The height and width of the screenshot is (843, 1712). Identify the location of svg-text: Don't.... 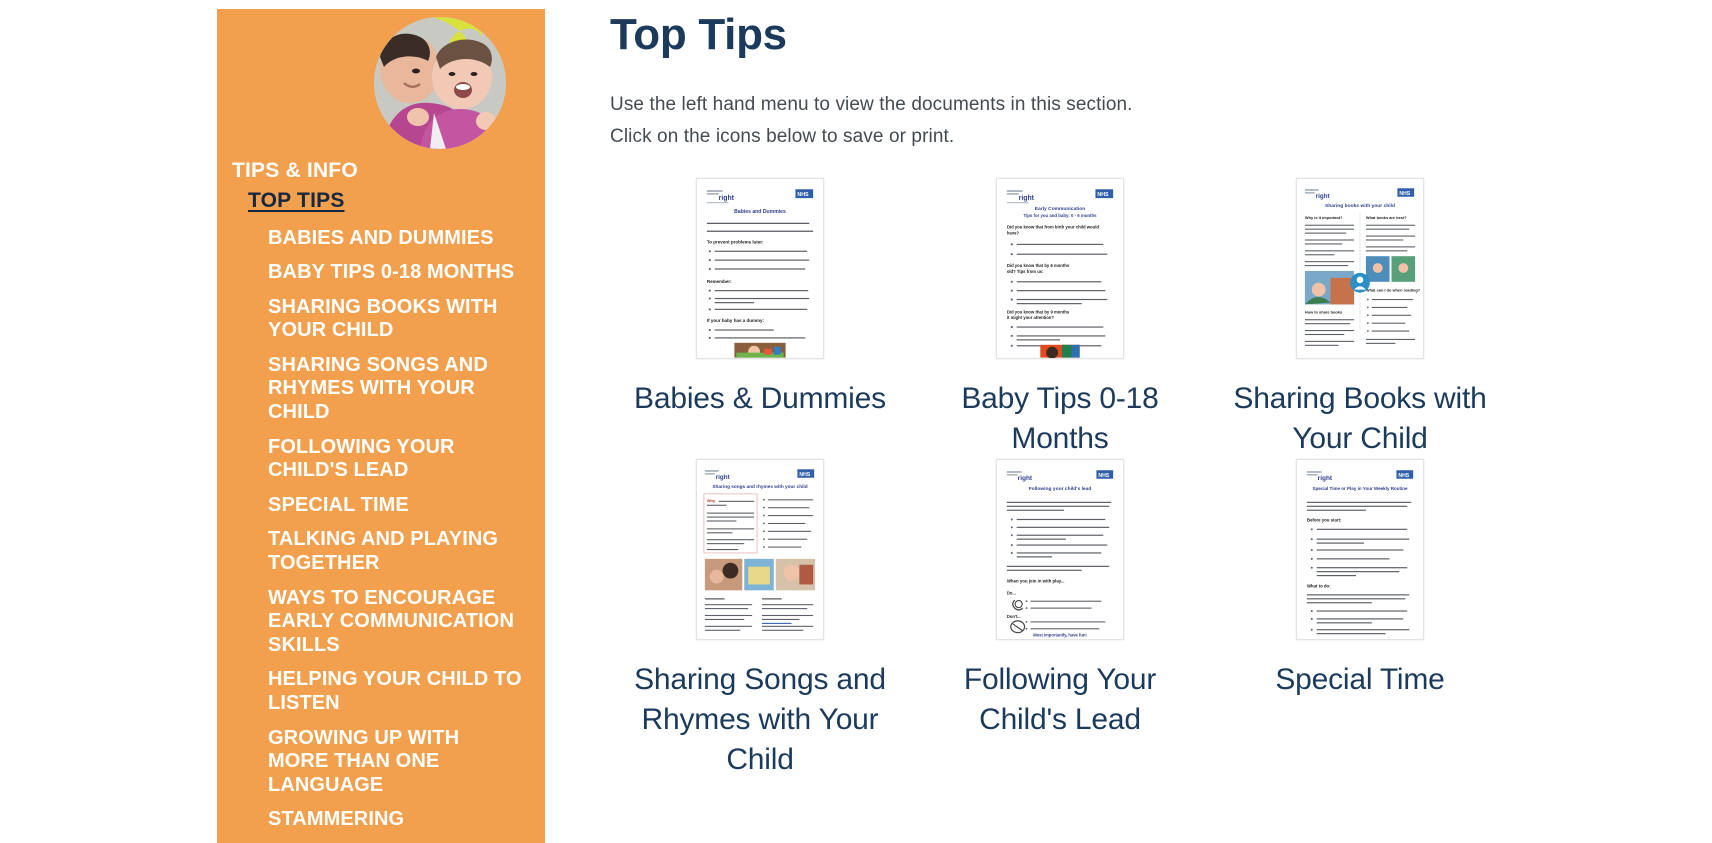
(1014, 616).